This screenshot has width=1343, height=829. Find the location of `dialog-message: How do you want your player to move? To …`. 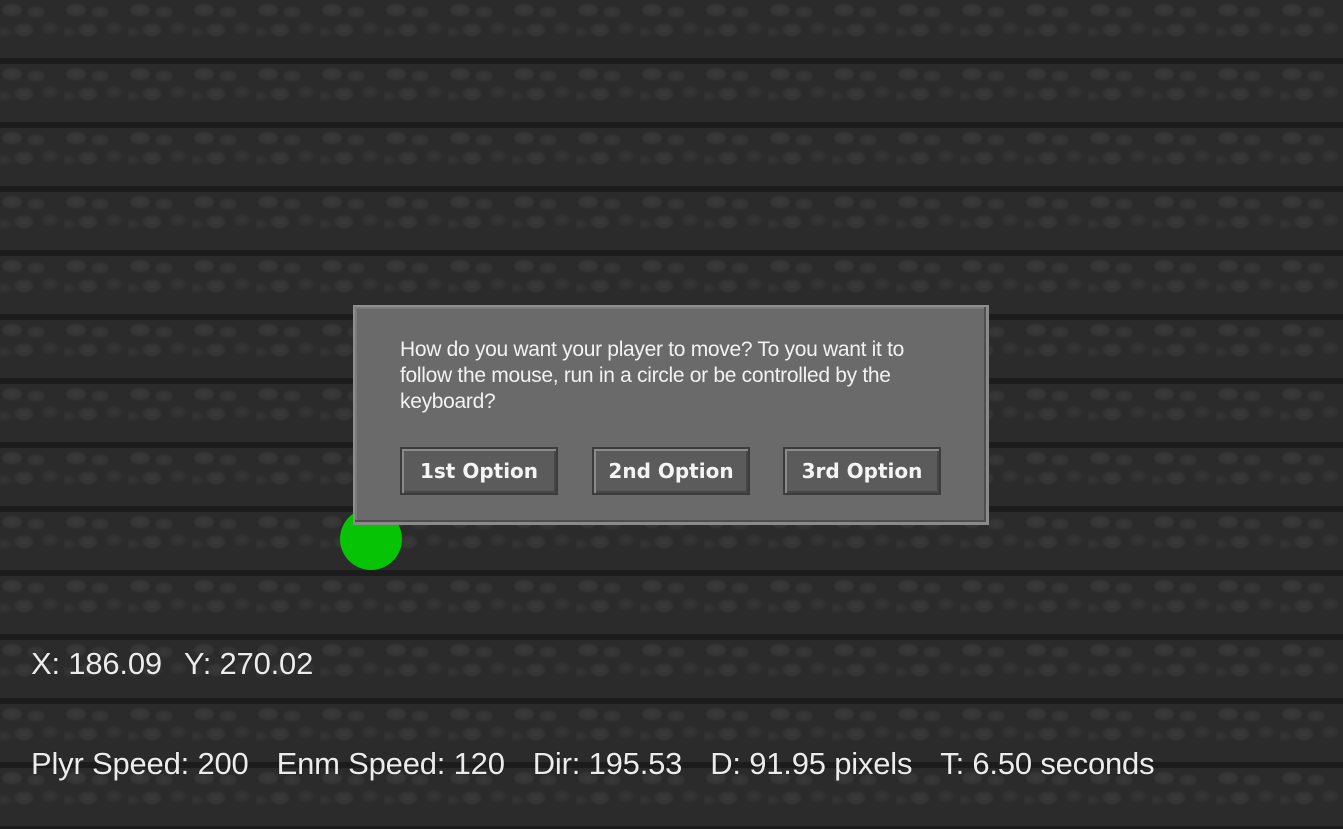

dialog-message: How do you want your player to move? To … is located at coordinates (652, 375).